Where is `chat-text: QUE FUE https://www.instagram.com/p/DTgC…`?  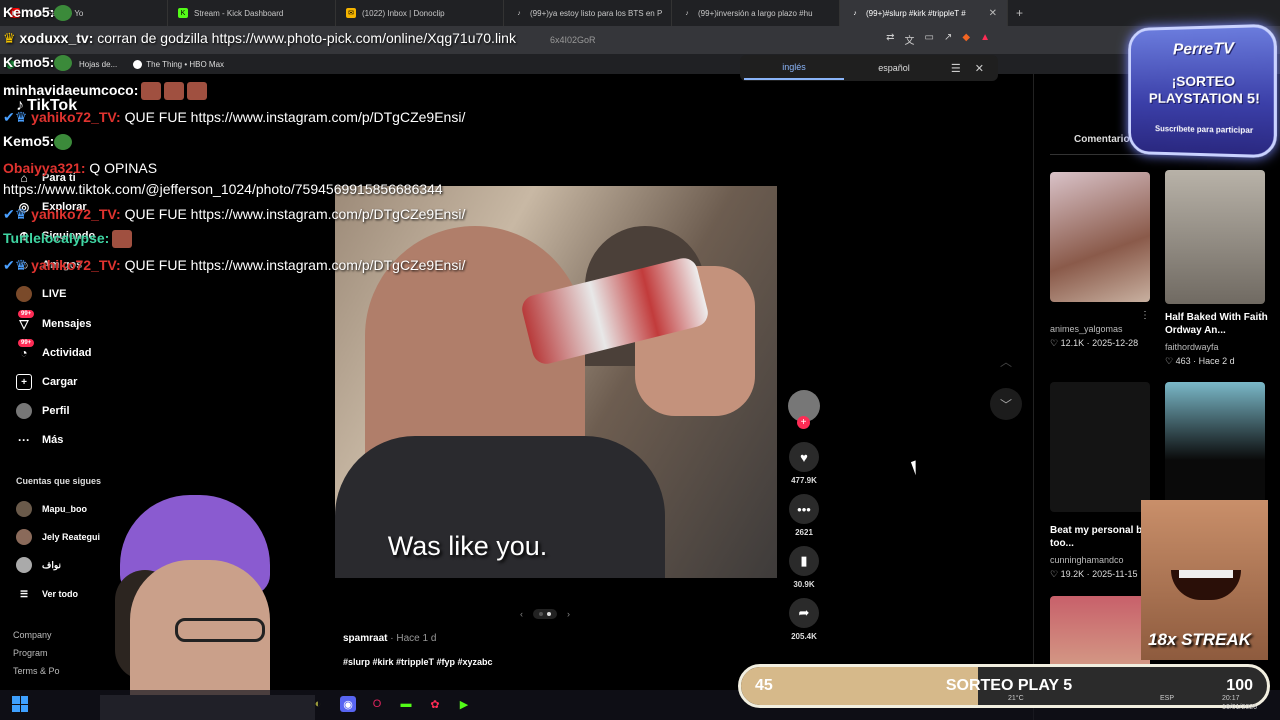 chat-text: QUE FUE https://www.instagram.com/p/DTgC… is located at coordinates (295, 214).